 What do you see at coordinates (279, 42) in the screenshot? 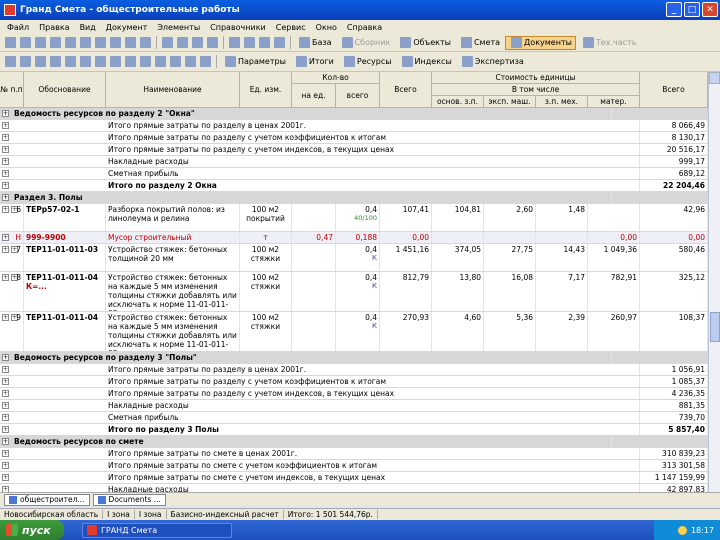
I see `export-icon` at bounding box center [279, 42].